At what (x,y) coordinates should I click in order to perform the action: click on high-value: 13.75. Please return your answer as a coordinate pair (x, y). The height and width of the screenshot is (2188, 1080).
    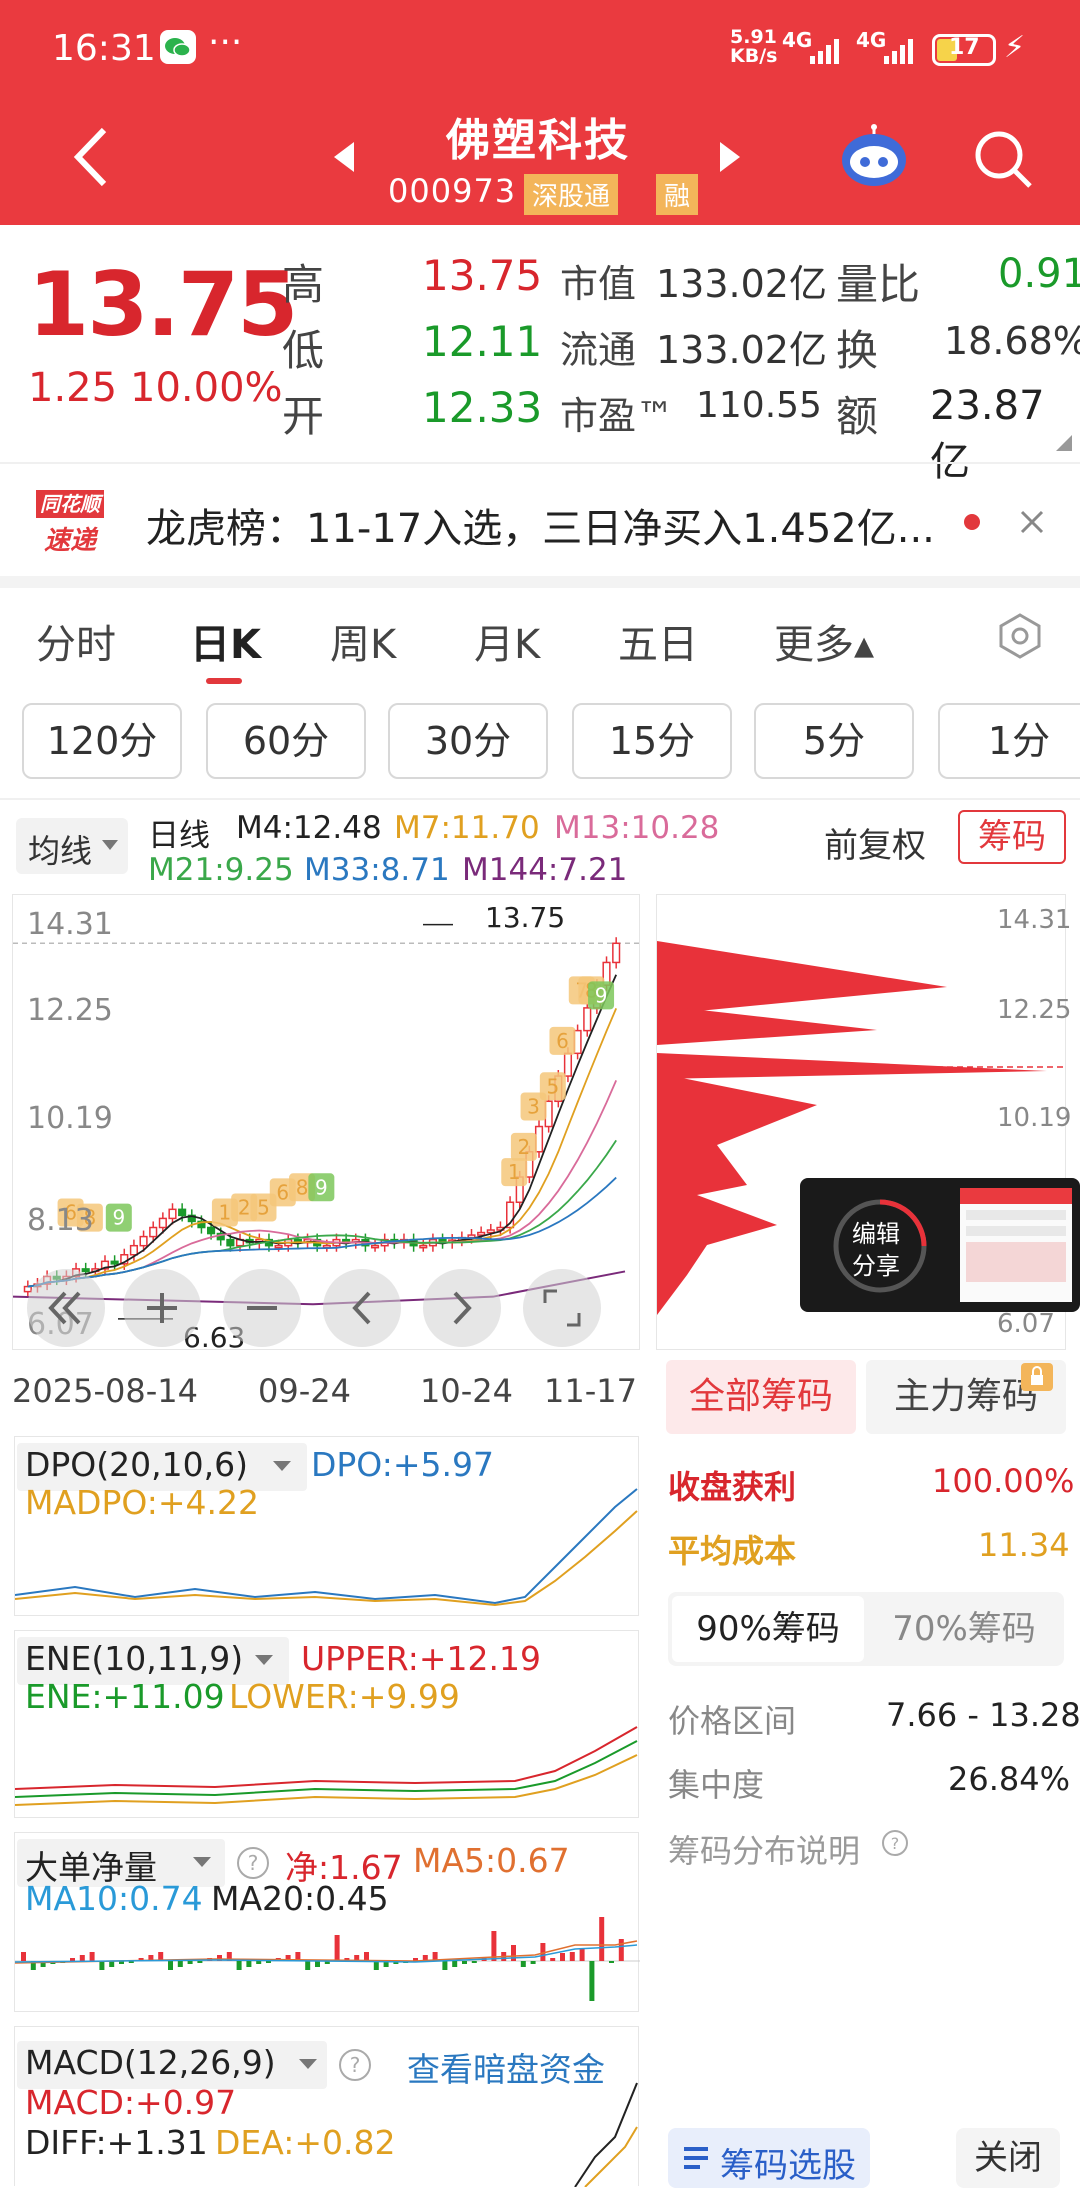
    Looking at the image, I should click on (482, 275).